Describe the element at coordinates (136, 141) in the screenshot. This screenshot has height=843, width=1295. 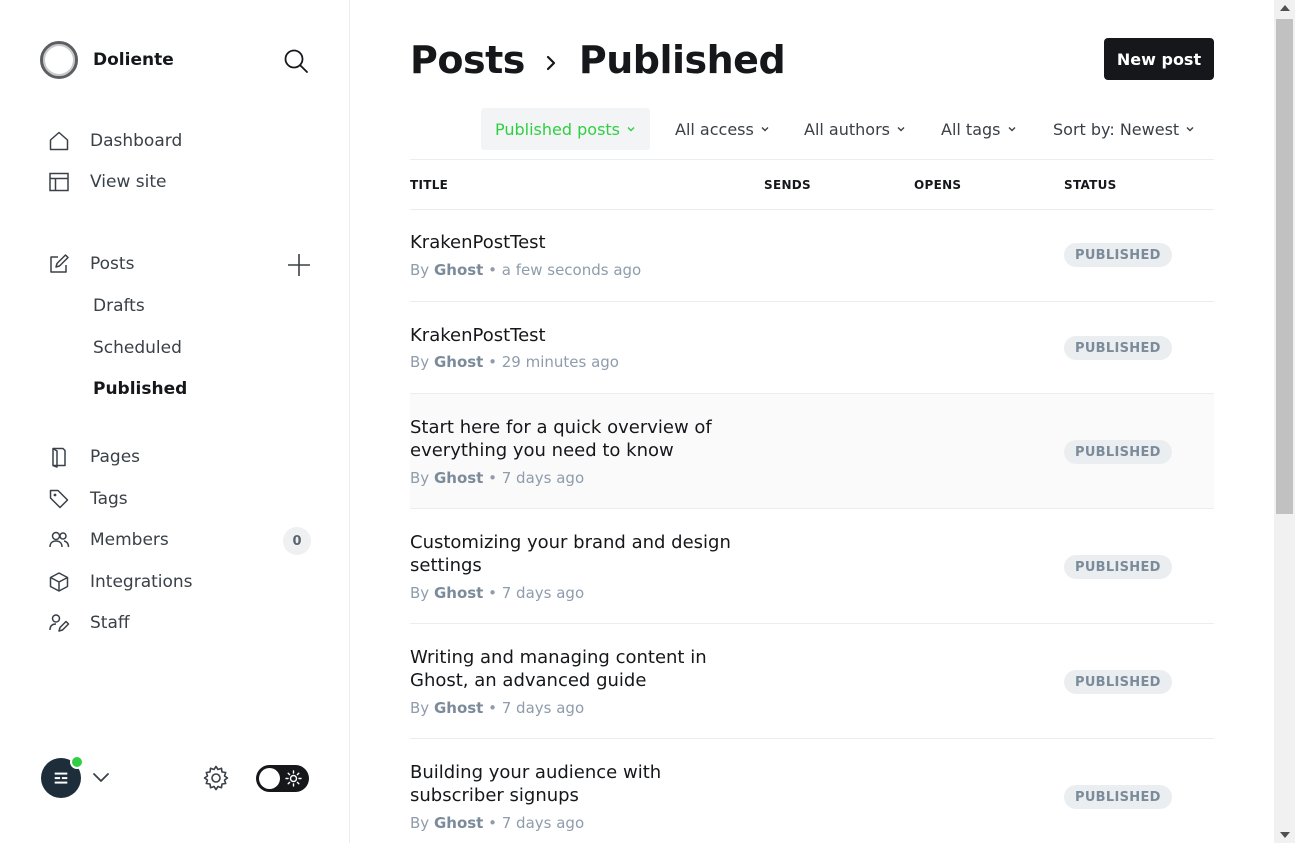
I see `sidebar-item-label: Dashboard` at that location.